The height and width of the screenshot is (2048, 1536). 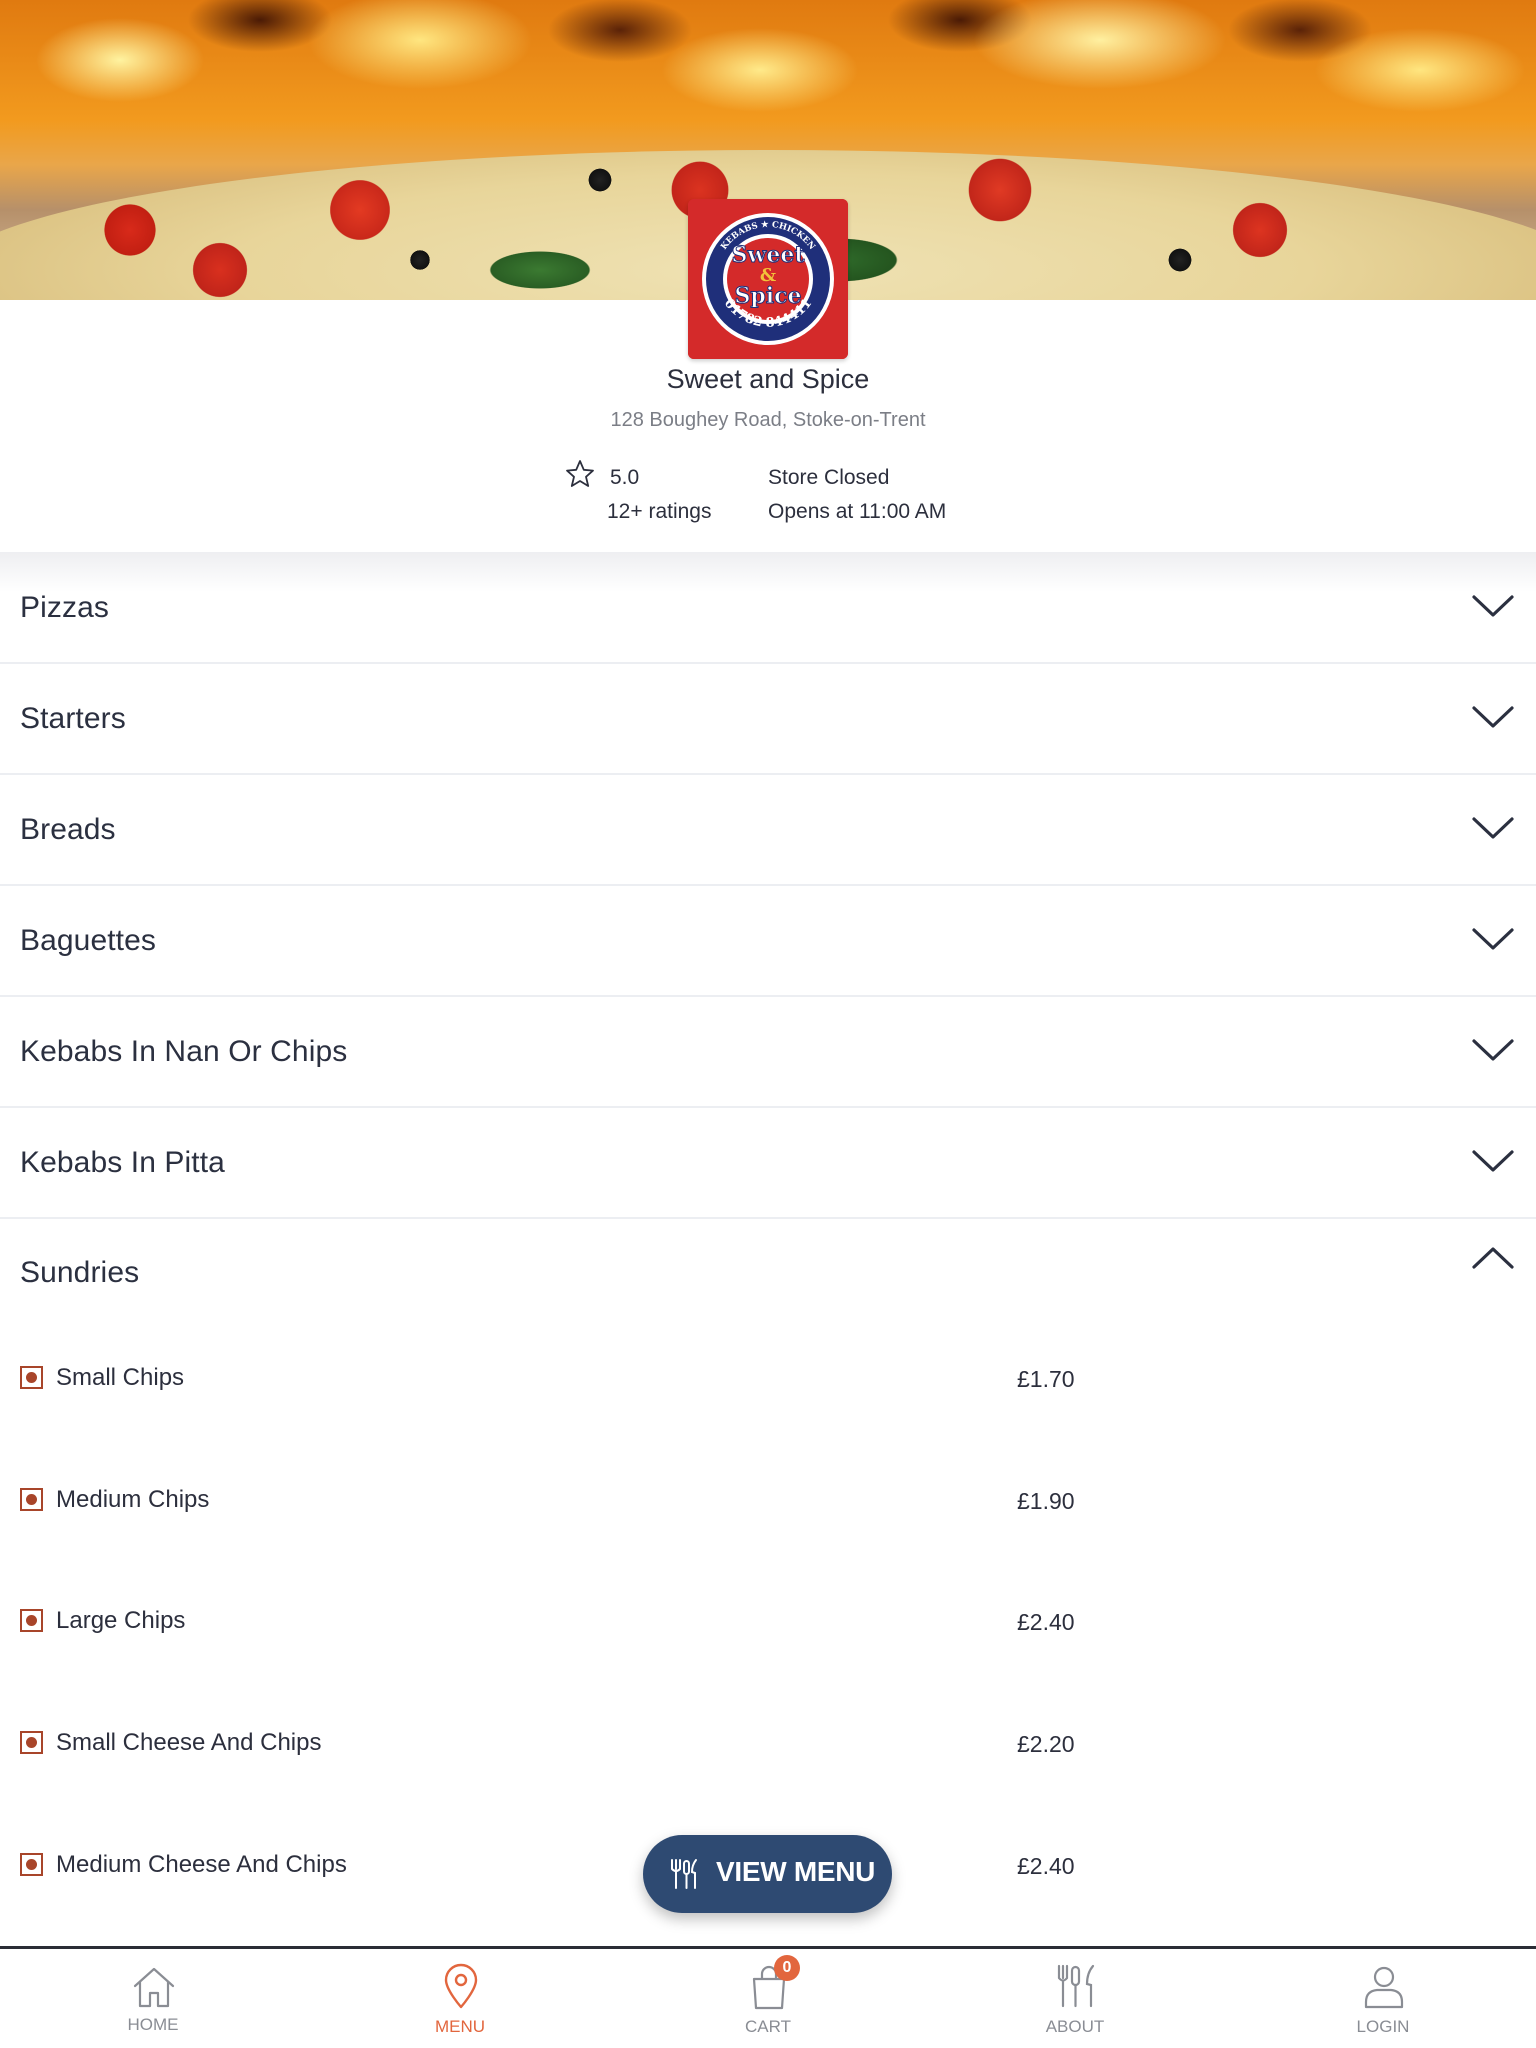 I want to click on category-sundries: Sundries, so click(x=768, y=1274).